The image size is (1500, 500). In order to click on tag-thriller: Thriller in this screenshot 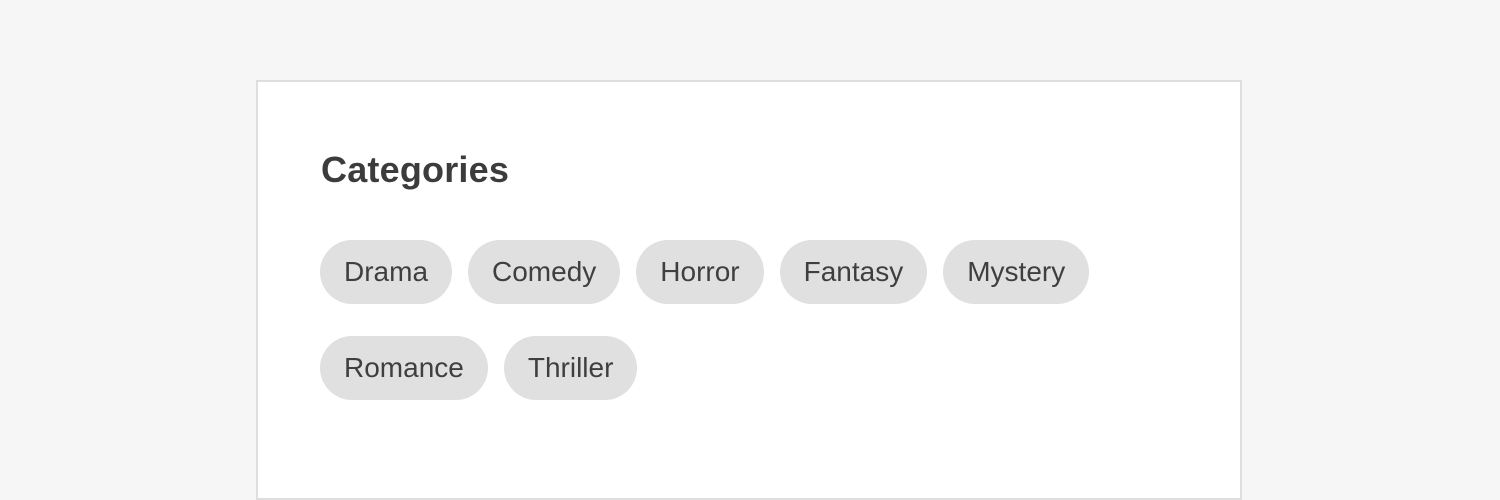, I will do `click(570, 368)`.